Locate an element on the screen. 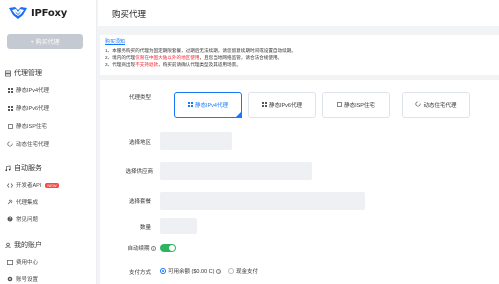  plan-label: 选择套餐 is located at coordinates (139, 202).